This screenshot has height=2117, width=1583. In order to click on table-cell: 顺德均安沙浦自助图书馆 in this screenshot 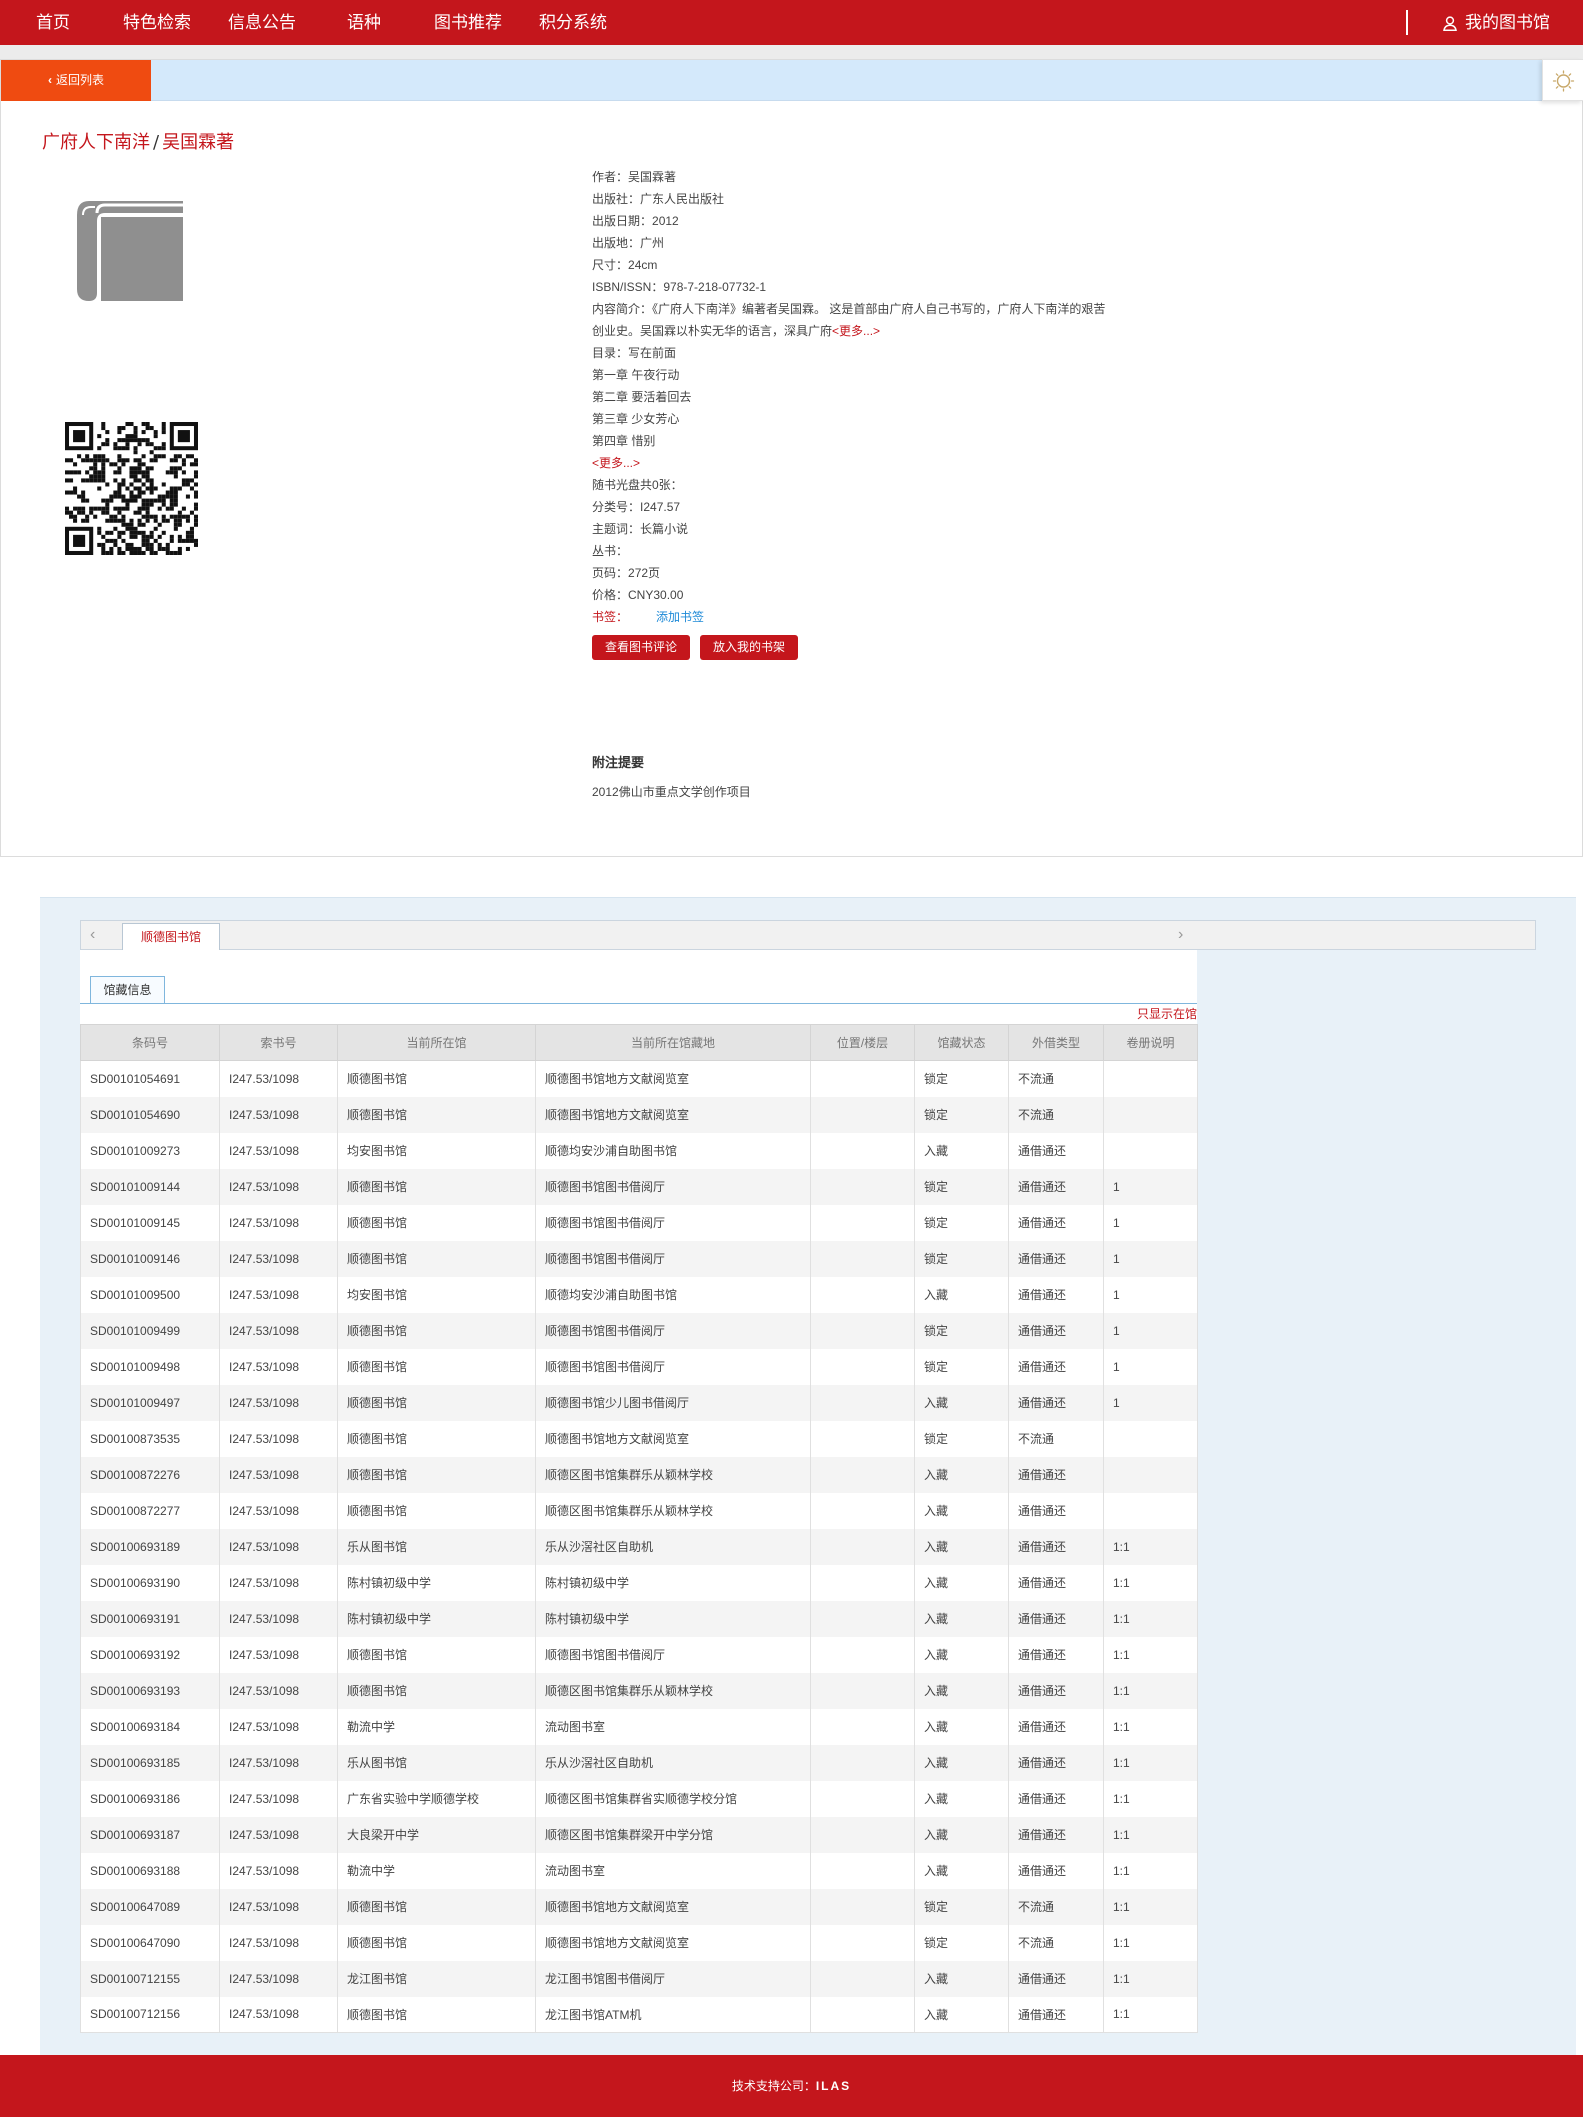, I will do `click(673, 1150)`.